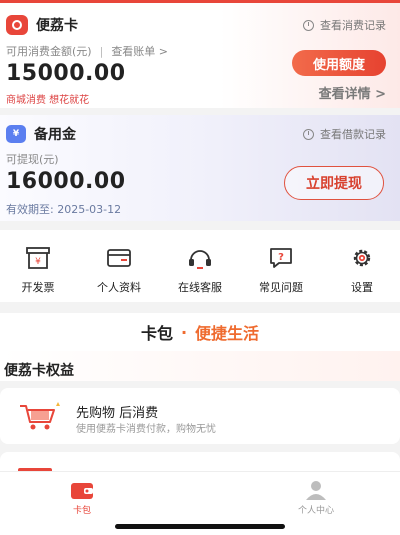 This screenshot has height=535, width=400. I want to click on grid-label: 个人资料, so click(119, 287).